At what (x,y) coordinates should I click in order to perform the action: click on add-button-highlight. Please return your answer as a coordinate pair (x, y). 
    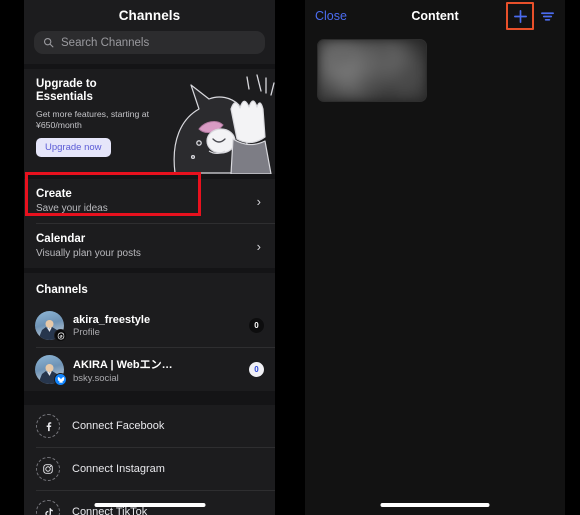
    Looking at the image, I should click on (520, 16).